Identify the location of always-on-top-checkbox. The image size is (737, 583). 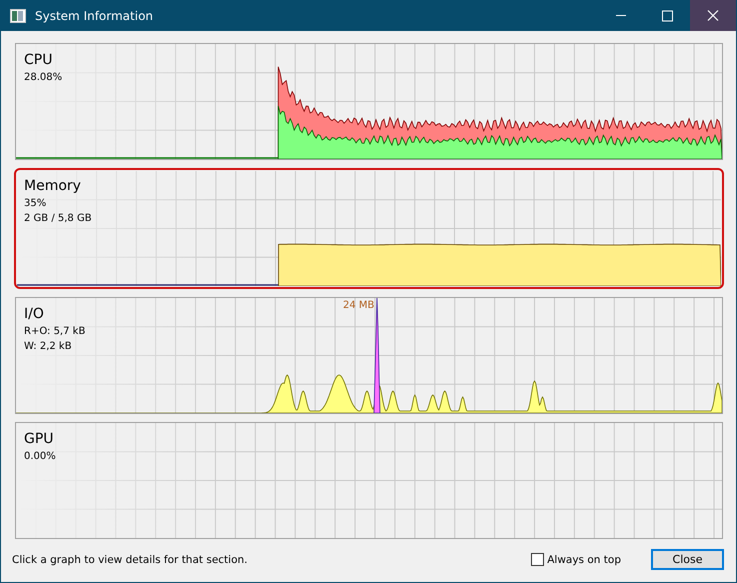
(537, 559).